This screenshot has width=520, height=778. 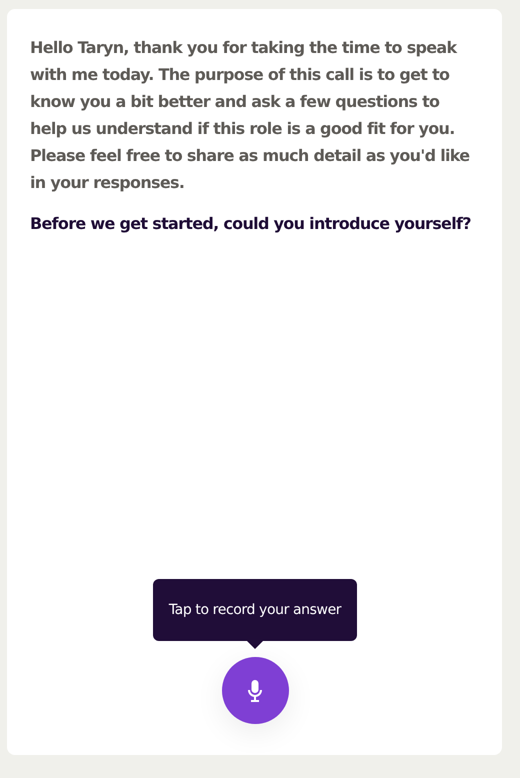 I want to click on question-text: Before we get started, could you introduce yourself?, so click(x=251, y=224).